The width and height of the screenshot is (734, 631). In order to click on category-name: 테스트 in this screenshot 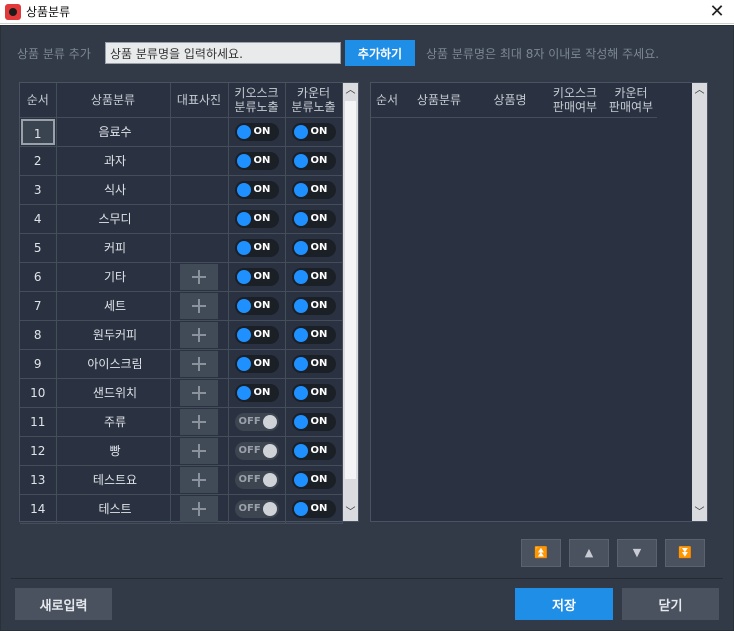, I will do `click(113, 509)`.